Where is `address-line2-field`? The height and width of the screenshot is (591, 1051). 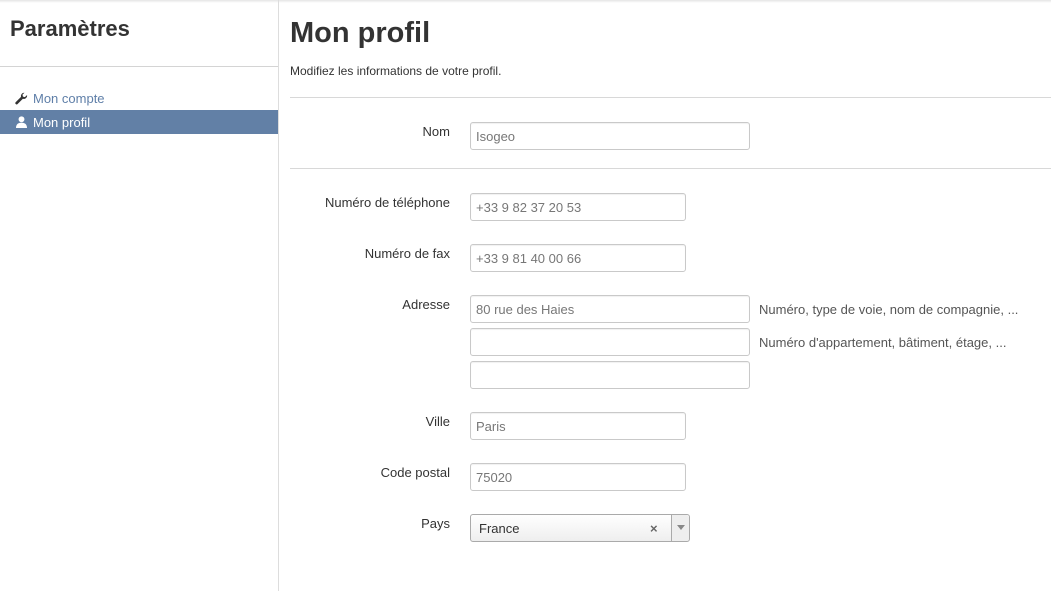
address-line2-field is located at coordinates (610, 342).